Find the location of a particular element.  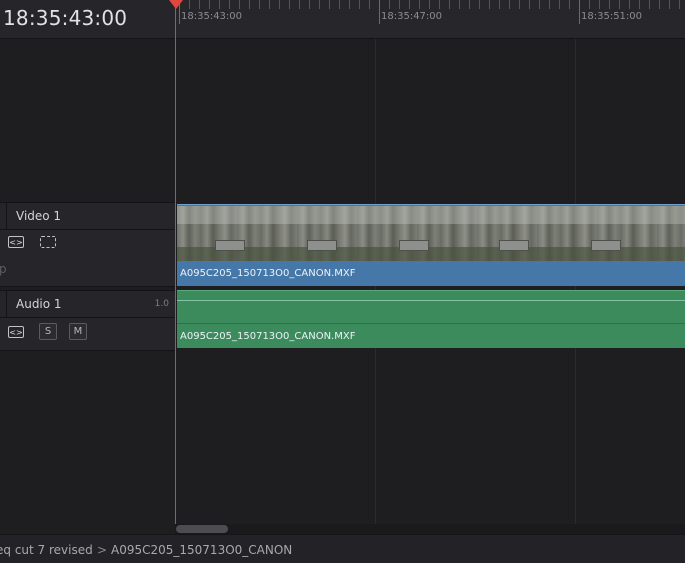

ruler-label-1: 18:35:43:00 is located at coordinates (212, 16).